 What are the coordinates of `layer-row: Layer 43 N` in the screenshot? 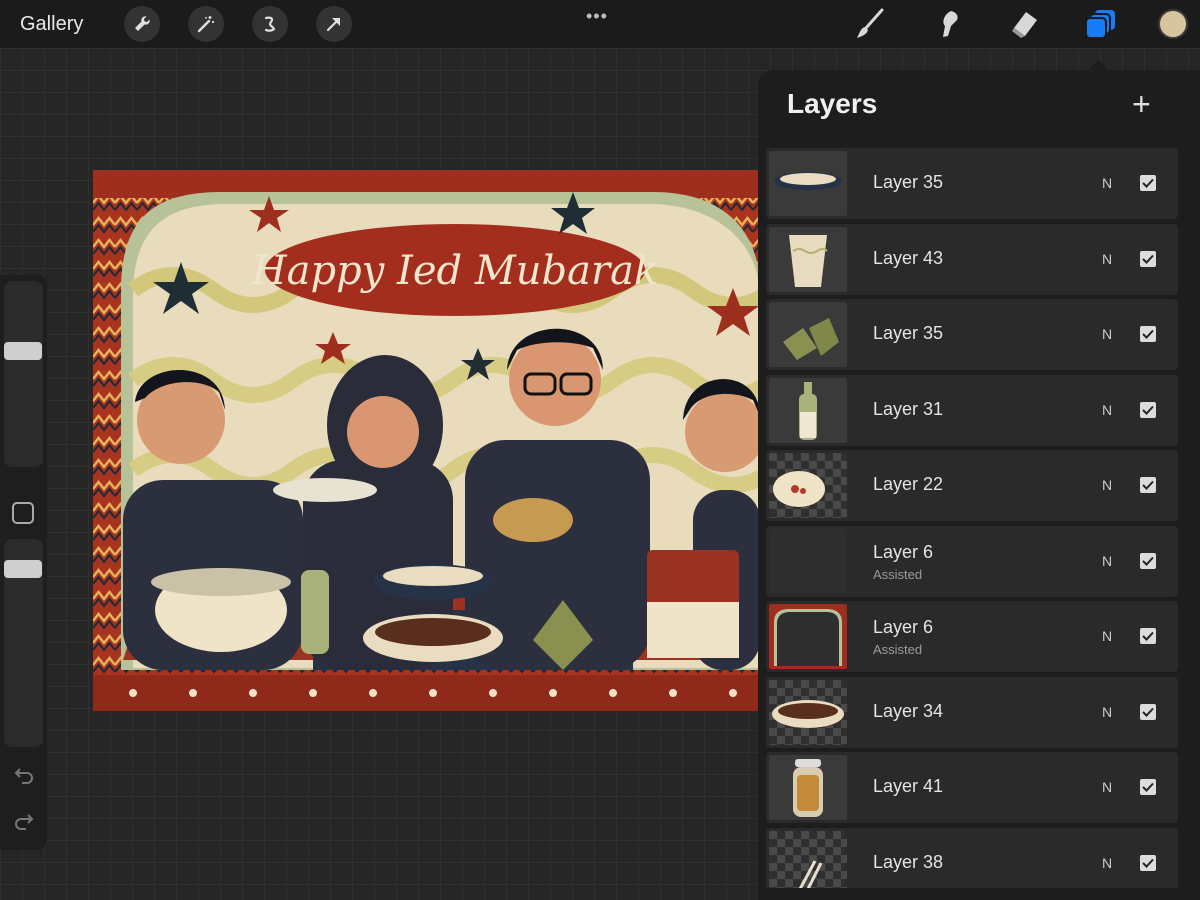 It's located at (972, 259).